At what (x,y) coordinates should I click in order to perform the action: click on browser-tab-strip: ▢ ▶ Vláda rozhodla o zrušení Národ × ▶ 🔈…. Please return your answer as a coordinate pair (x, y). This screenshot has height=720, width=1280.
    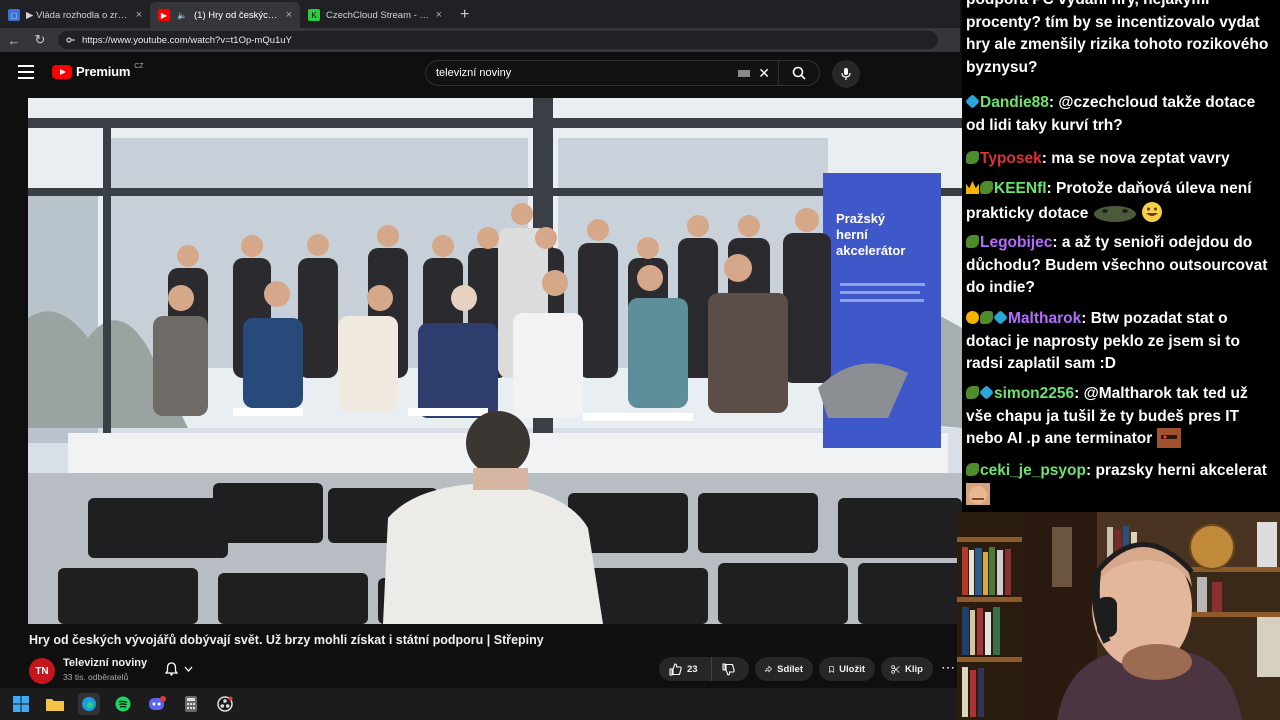
    Looking at the image, I should click on (480, 14).